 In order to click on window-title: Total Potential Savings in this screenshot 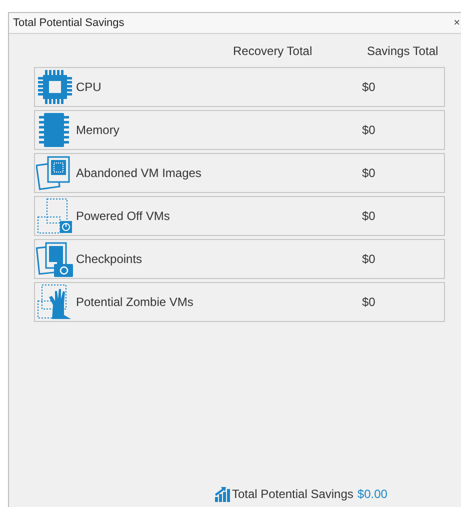, I will do `click(68, 23)`.